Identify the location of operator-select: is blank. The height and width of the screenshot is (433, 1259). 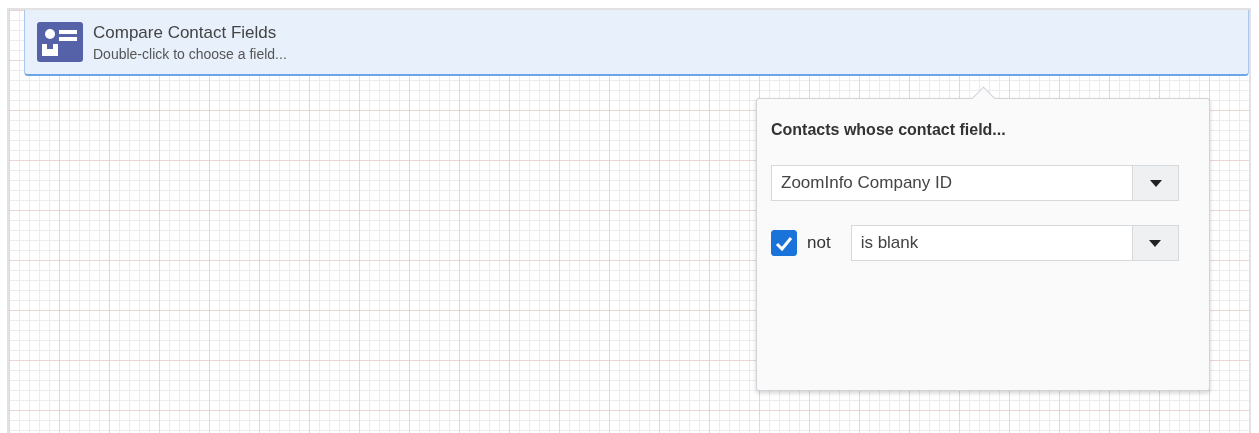
(1014, 243).